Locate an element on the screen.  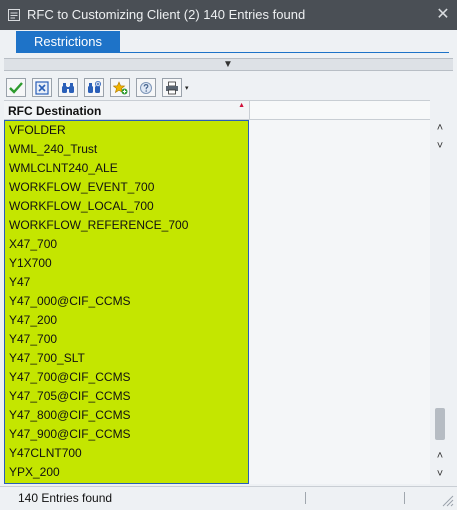
check-icon is located at coordinates (16, 87).